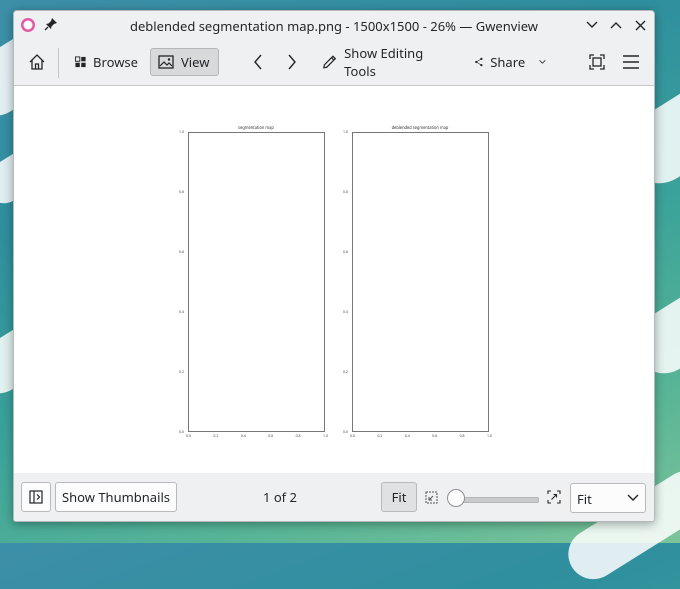 The width and height of the screenshot is (680, 589). Describe the element at coordinates (399, 497) in the screenshot. I see `fit-button: Fit` at that location.